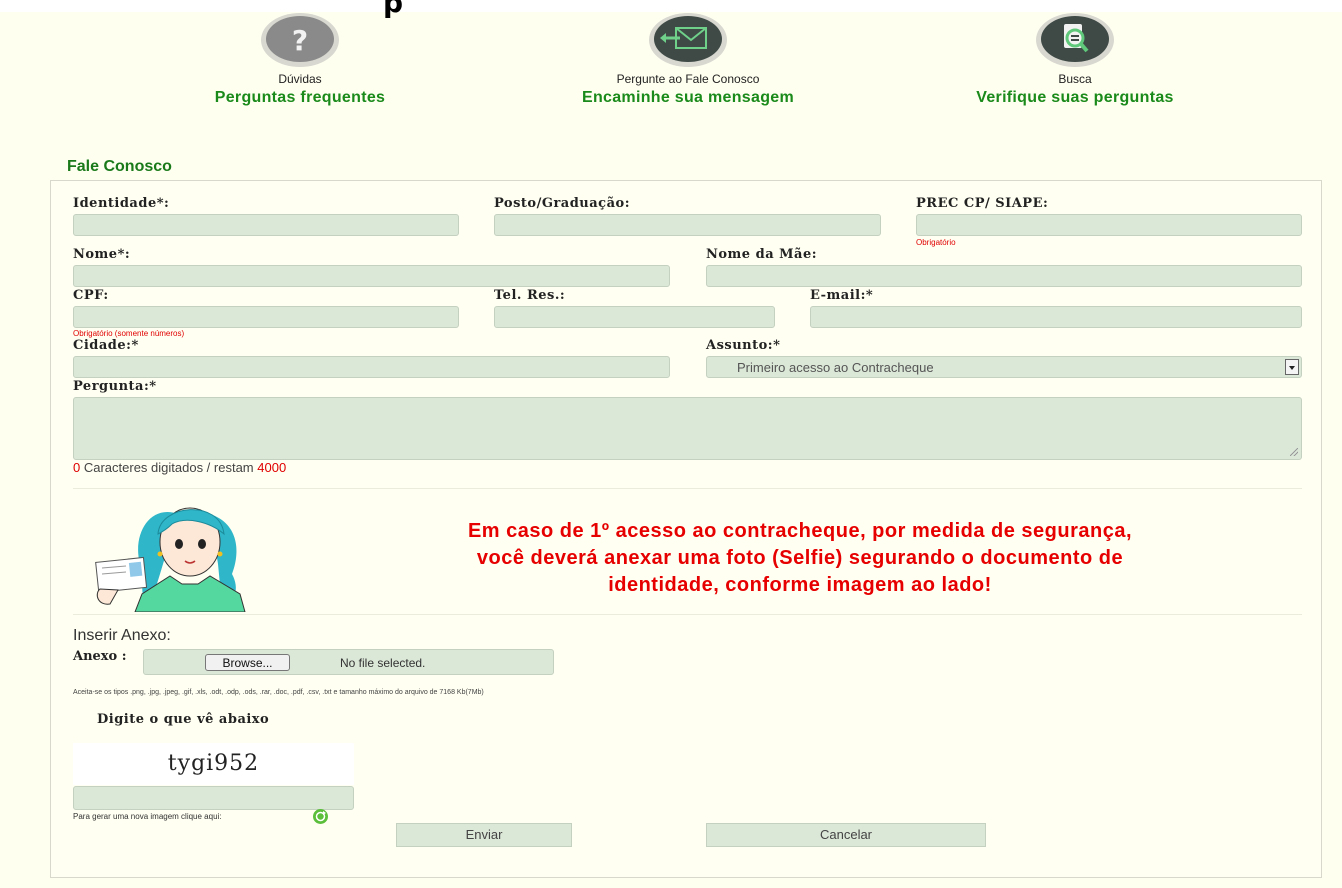 The height and width of the screenshot is (888, 1342). I want to click on nome-field, so click(371, 276).